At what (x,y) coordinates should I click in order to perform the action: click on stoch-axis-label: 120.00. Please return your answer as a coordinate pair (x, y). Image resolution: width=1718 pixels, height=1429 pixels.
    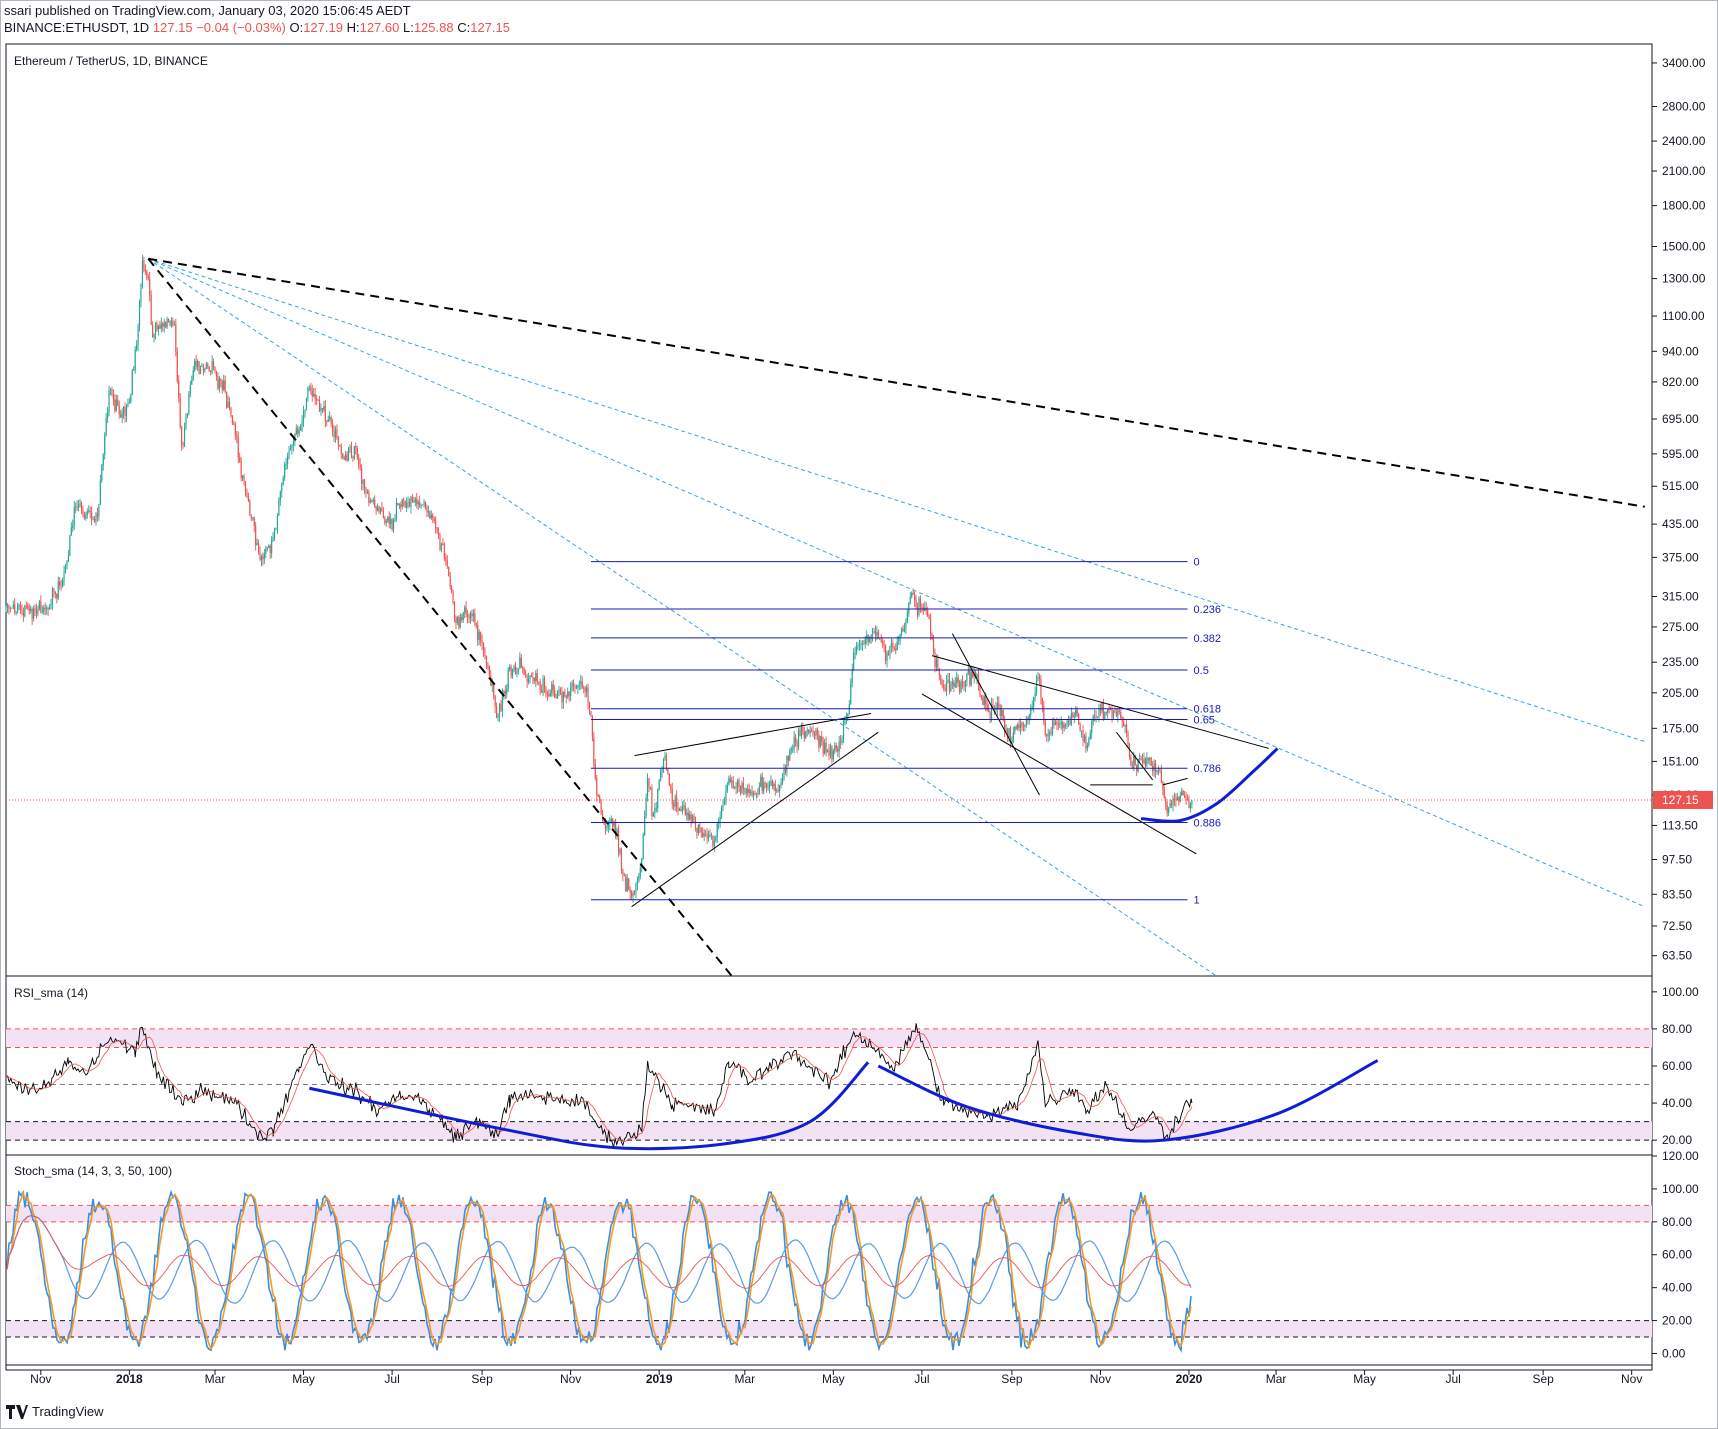
    Looking at the image, I should click on (1680, 1156).